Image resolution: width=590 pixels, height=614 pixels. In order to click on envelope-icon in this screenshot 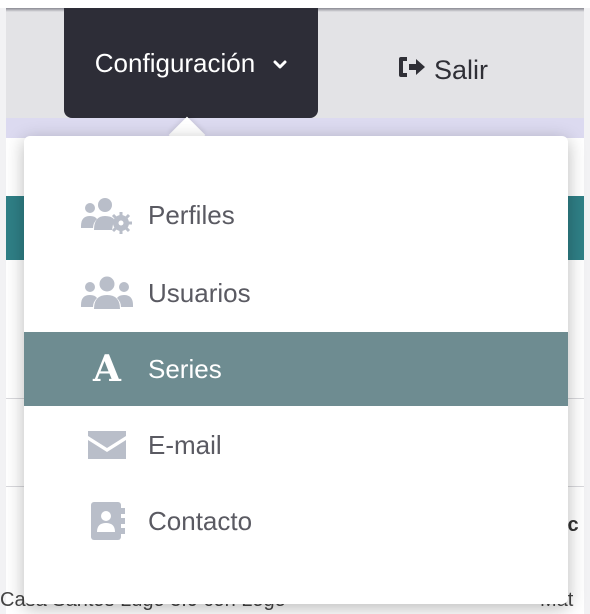, I will do `click(107, 445)`.